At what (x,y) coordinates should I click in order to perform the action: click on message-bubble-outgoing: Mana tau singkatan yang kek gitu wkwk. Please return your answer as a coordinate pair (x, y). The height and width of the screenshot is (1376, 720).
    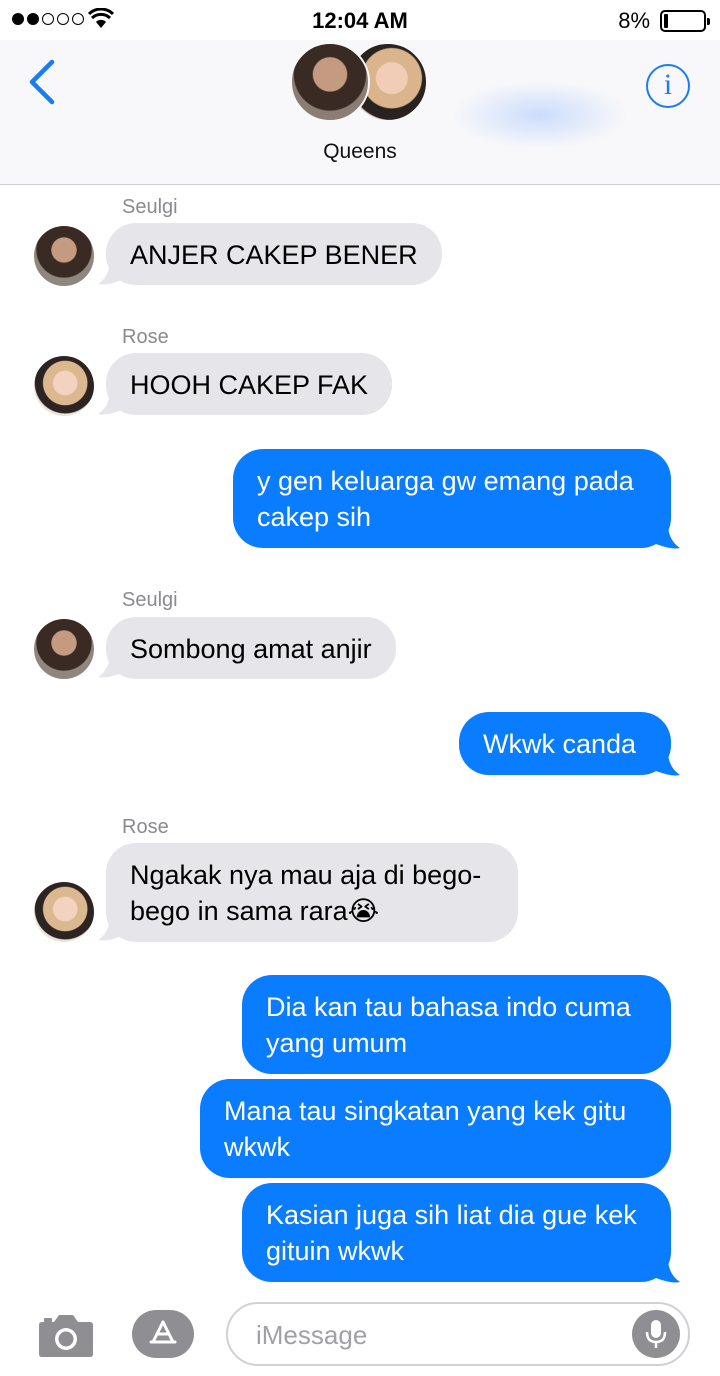
    Looking at the image, I should click on (435, 1128).